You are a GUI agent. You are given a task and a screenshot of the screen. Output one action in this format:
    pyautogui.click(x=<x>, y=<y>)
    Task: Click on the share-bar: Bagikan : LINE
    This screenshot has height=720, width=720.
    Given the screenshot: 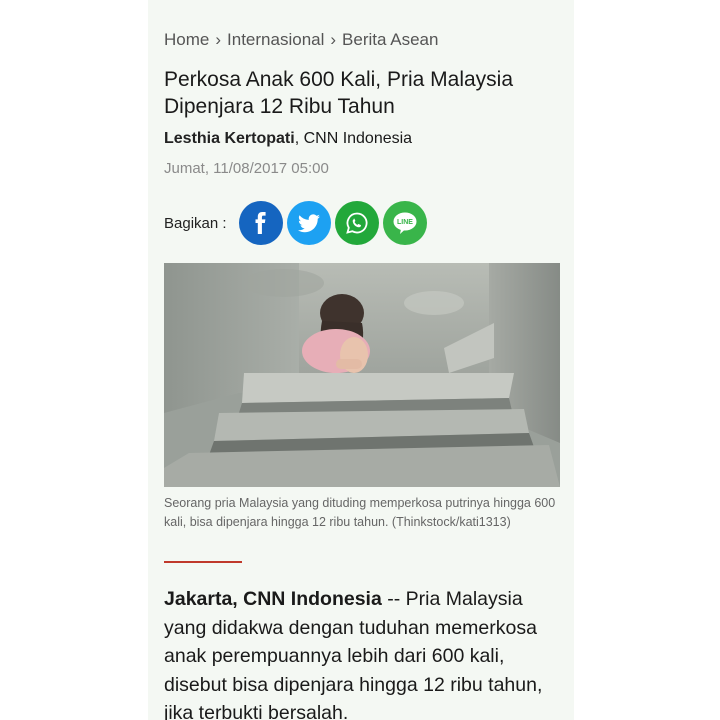 What is the action you would take?
    pyautogui.click(x=297, y=223)
    